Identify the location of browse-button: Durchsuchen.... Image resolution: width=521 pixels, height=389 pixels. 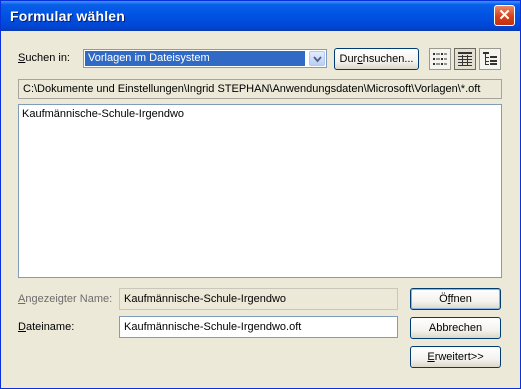
(376, 59).